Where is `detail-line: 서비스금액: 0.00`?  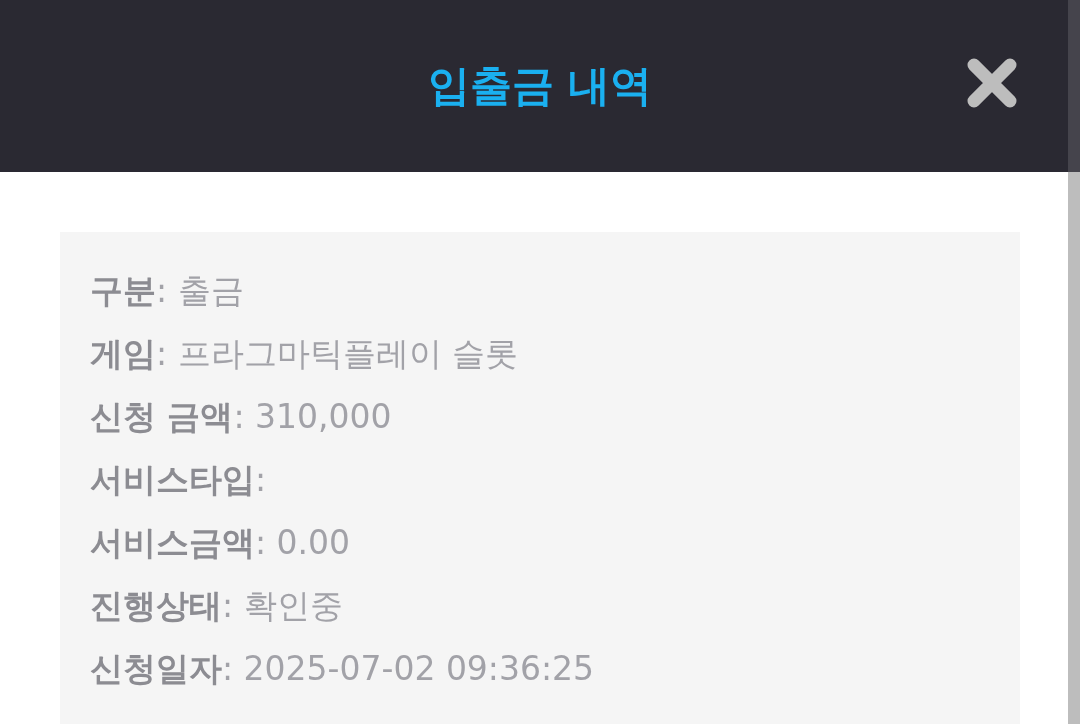
detail-line: 서비스금액: 0.00 is located at coordinates (221, 543).